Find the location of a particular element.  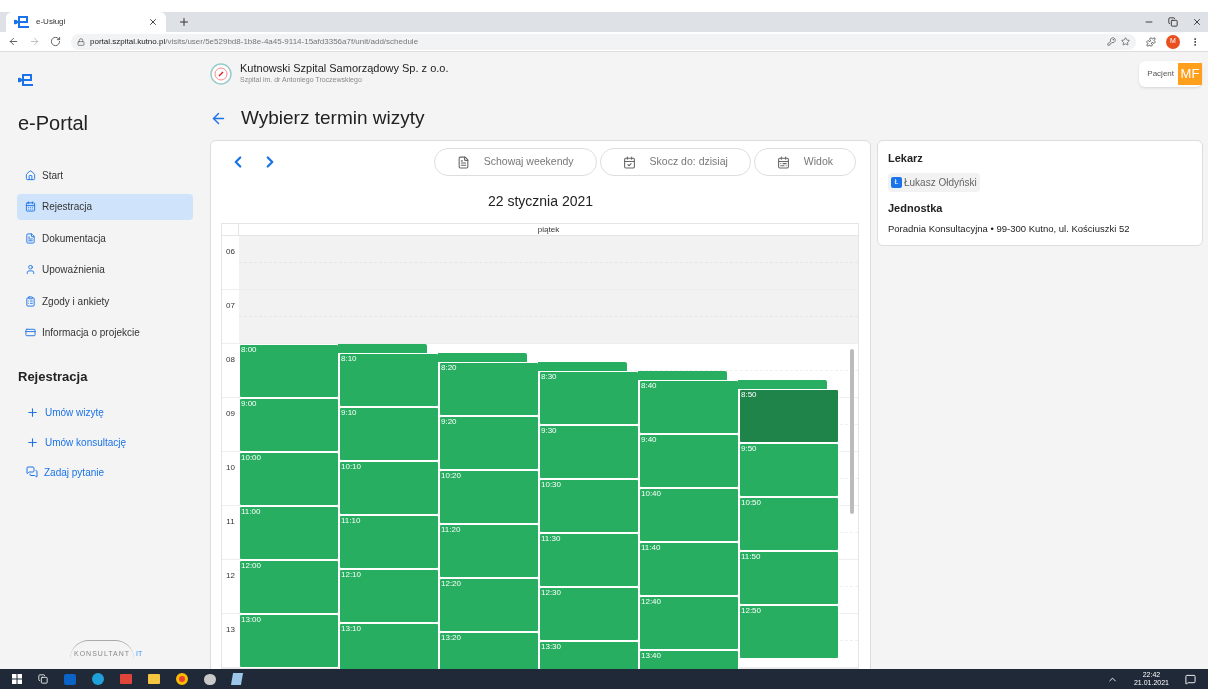

star-icon is located at coordinates (1125, 41).